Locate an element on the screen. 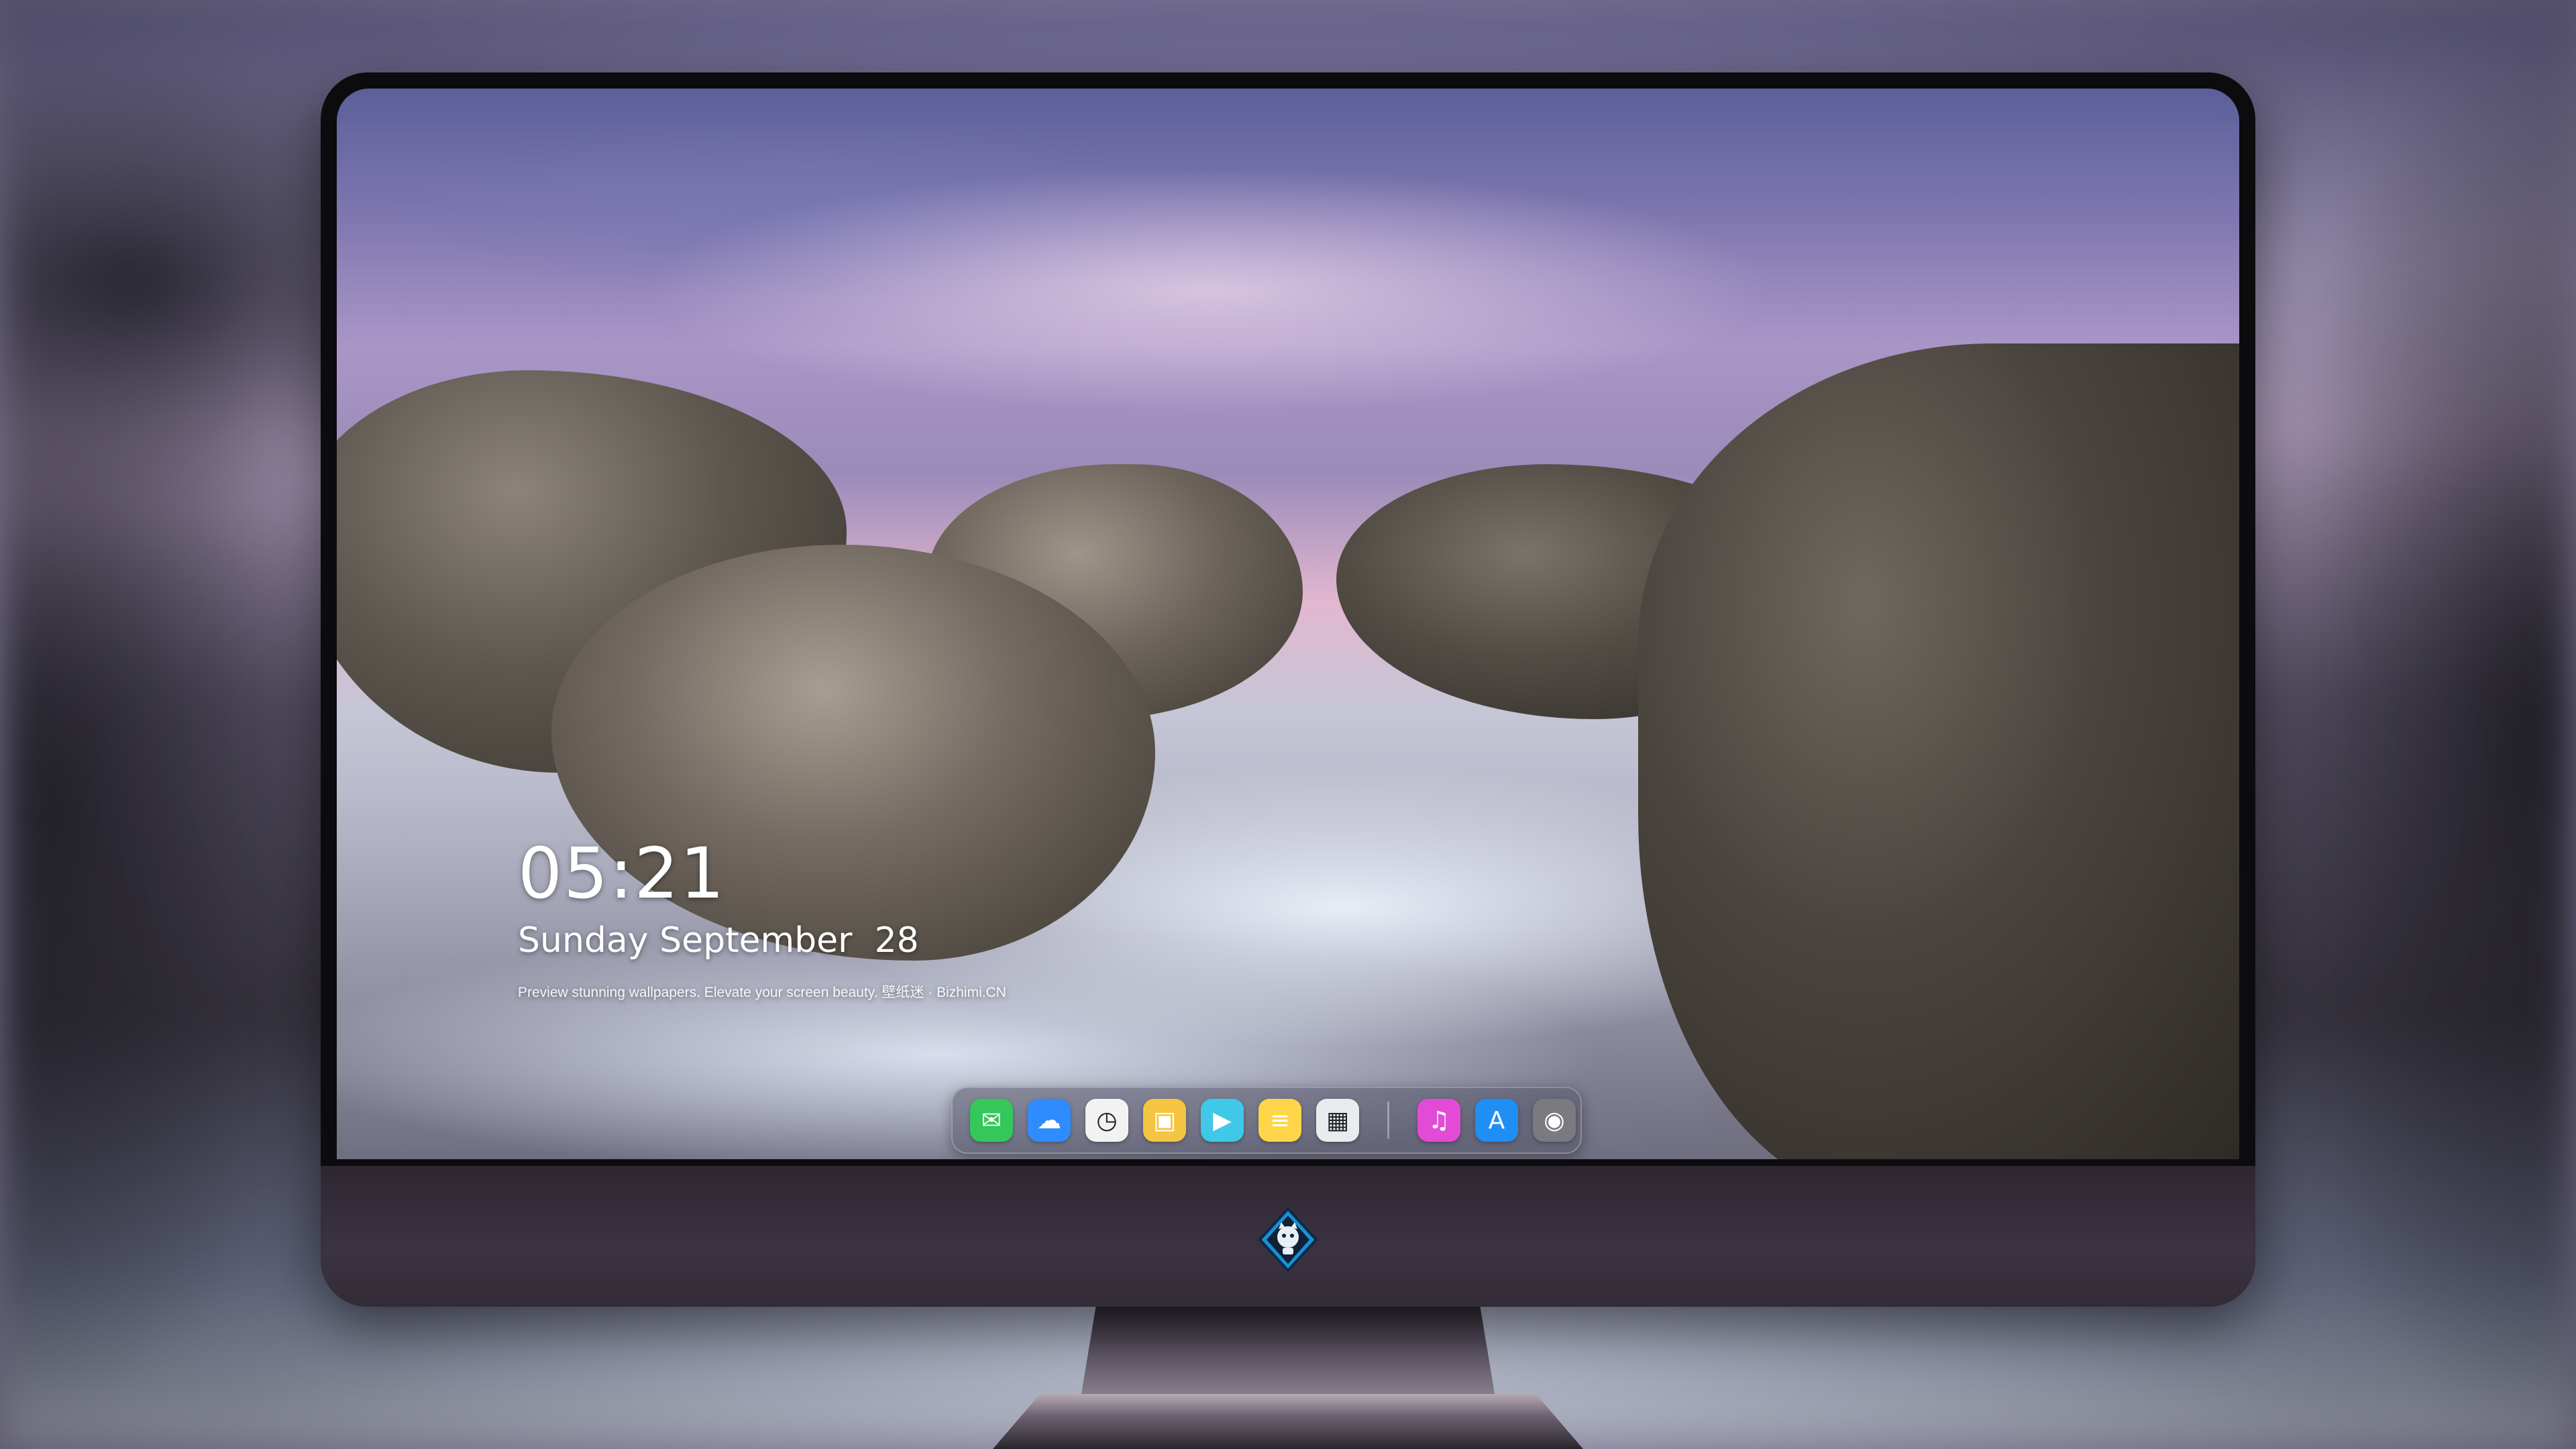 The width and height of the screenshot is (2576, 1449). clock-time: 05:21 is located at coordinates (622, 873).